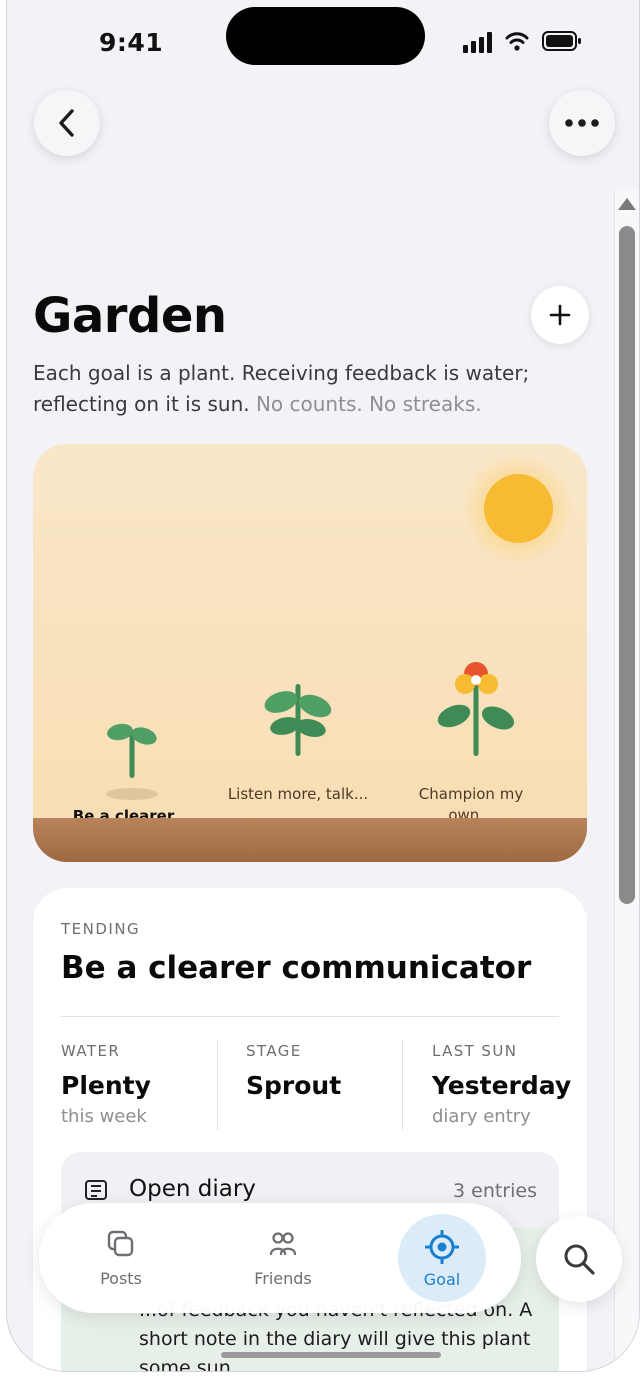 The image size is (640, 1396). Describe the element at coordinates (331, 1355) in the screenshot. I see `home-indicator` at that location.